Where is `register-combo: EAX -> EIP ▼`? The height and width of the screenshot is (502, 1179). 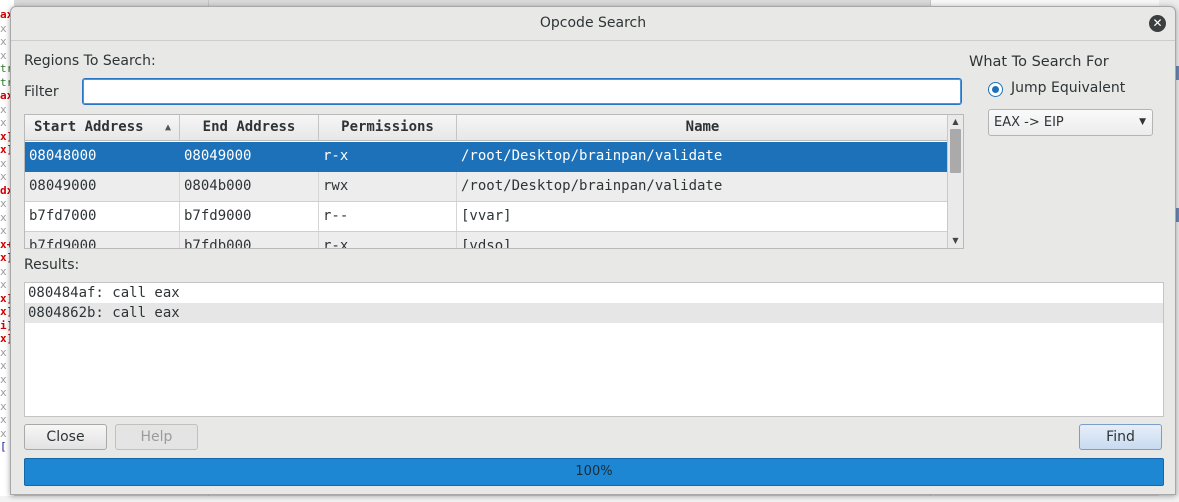 register-combo: EAX -> EIP ▼ is located at coordinates (1070, 122).